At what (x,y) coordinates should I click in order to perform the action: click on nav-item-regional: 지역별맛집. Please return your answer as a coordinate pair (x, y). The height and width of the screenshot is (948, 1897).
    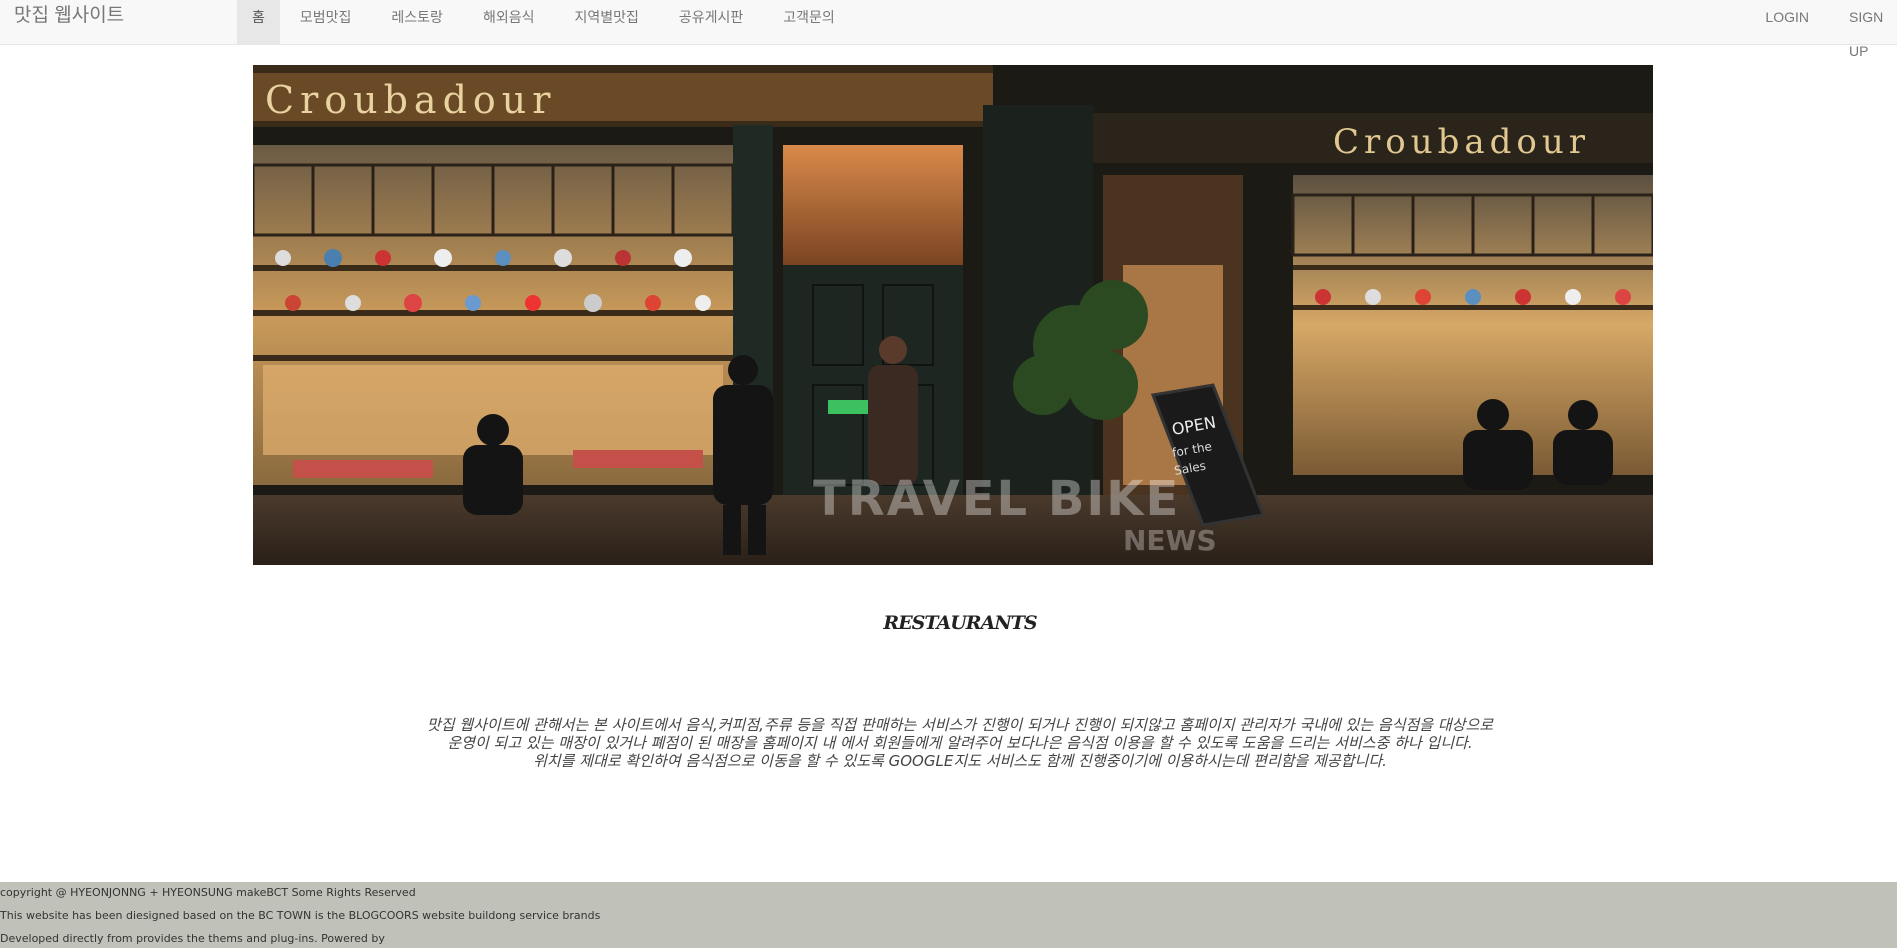
    Looking at the image, I should click on (606, 22).